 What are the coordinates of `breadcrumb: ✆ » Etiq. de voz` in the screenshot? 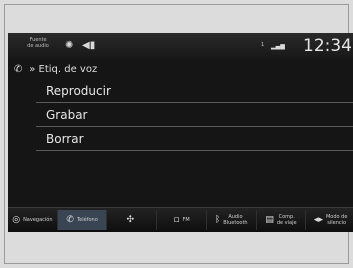 It's located at (55, 70).